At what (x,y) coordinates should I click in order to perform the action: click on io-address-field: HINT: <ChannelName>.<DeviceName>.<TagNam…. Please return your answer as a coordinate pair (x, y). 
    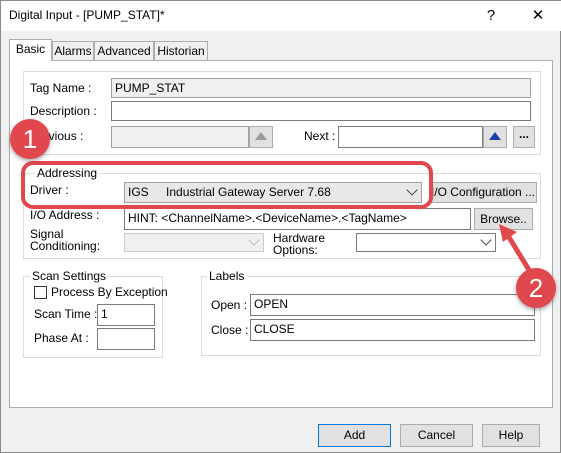
    Looking at the image, I should click on (297, 219).